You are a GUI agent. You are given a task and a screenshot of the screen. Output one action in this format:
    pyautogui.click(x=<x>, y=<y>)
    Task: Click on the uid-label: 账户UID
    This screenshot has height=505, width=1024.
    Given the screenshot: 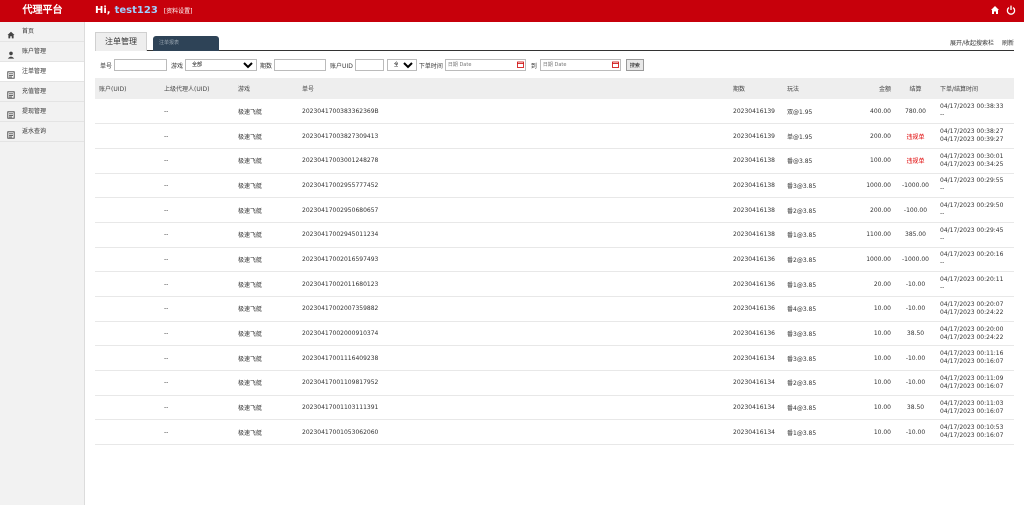 What is the action you would take?
    pyautogui.click(x=341, y=66)
    